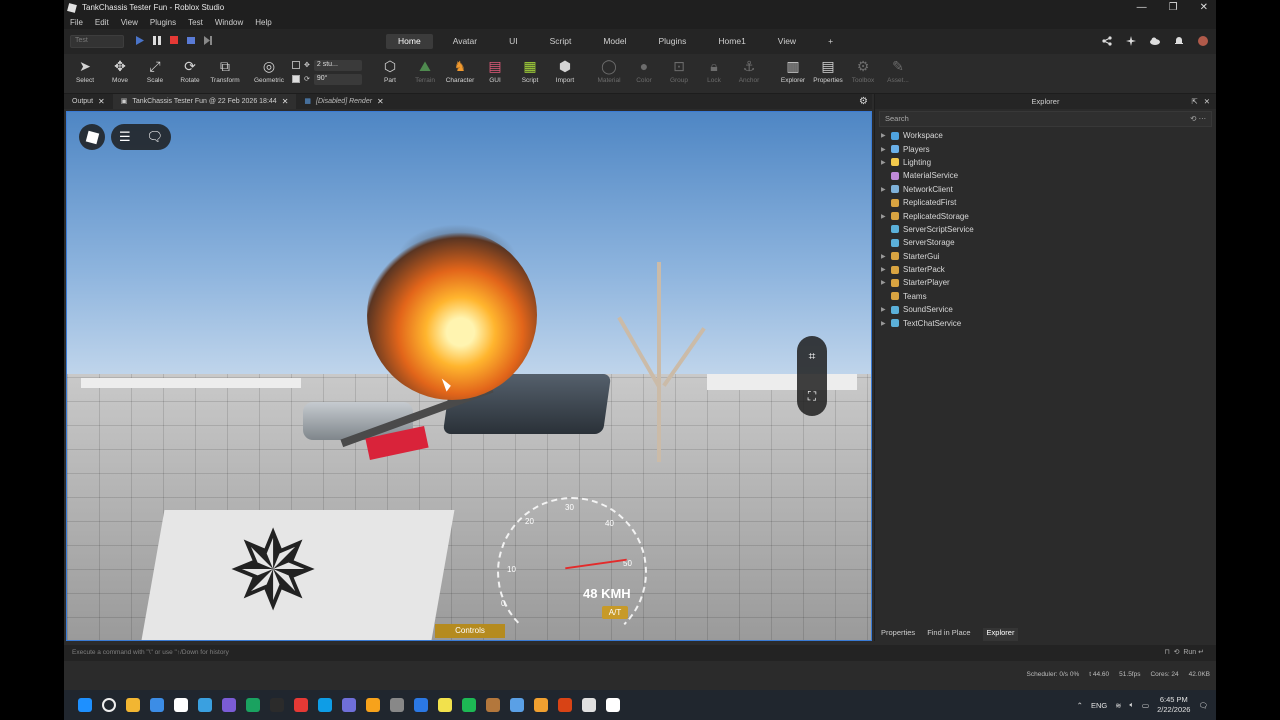  What do you see at coordinates (125, 137) in the screenshot?
I see `hamburger-menu-icon: ☰` at bounding box center [125, 137].